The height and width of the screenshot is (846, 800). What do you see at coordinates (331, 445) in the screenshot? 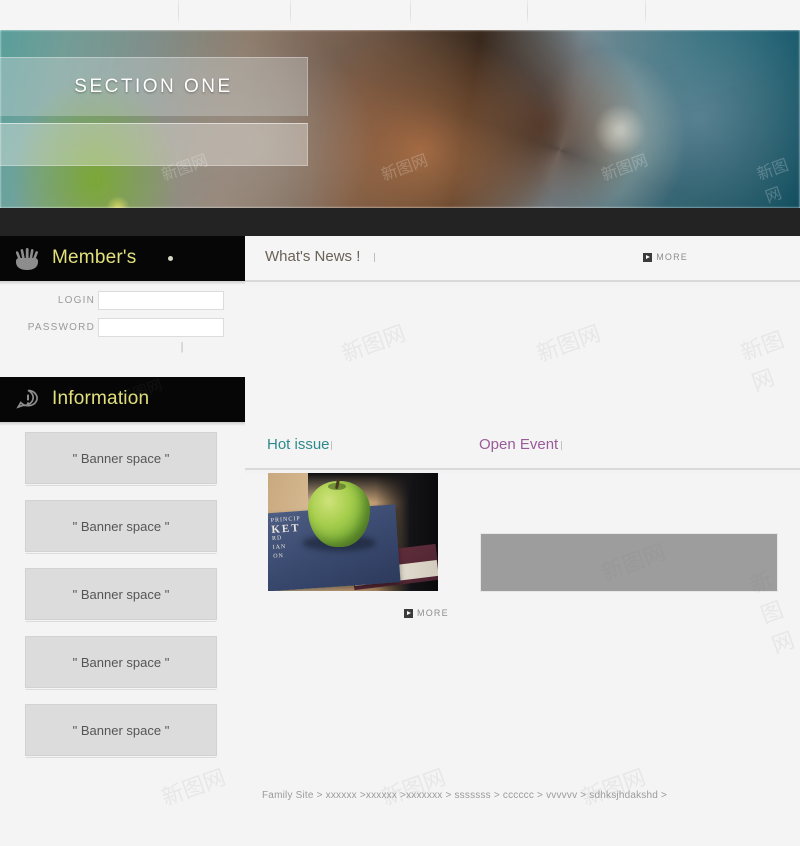
I see `hot-issue-tick` at bounding box center [331, 445].